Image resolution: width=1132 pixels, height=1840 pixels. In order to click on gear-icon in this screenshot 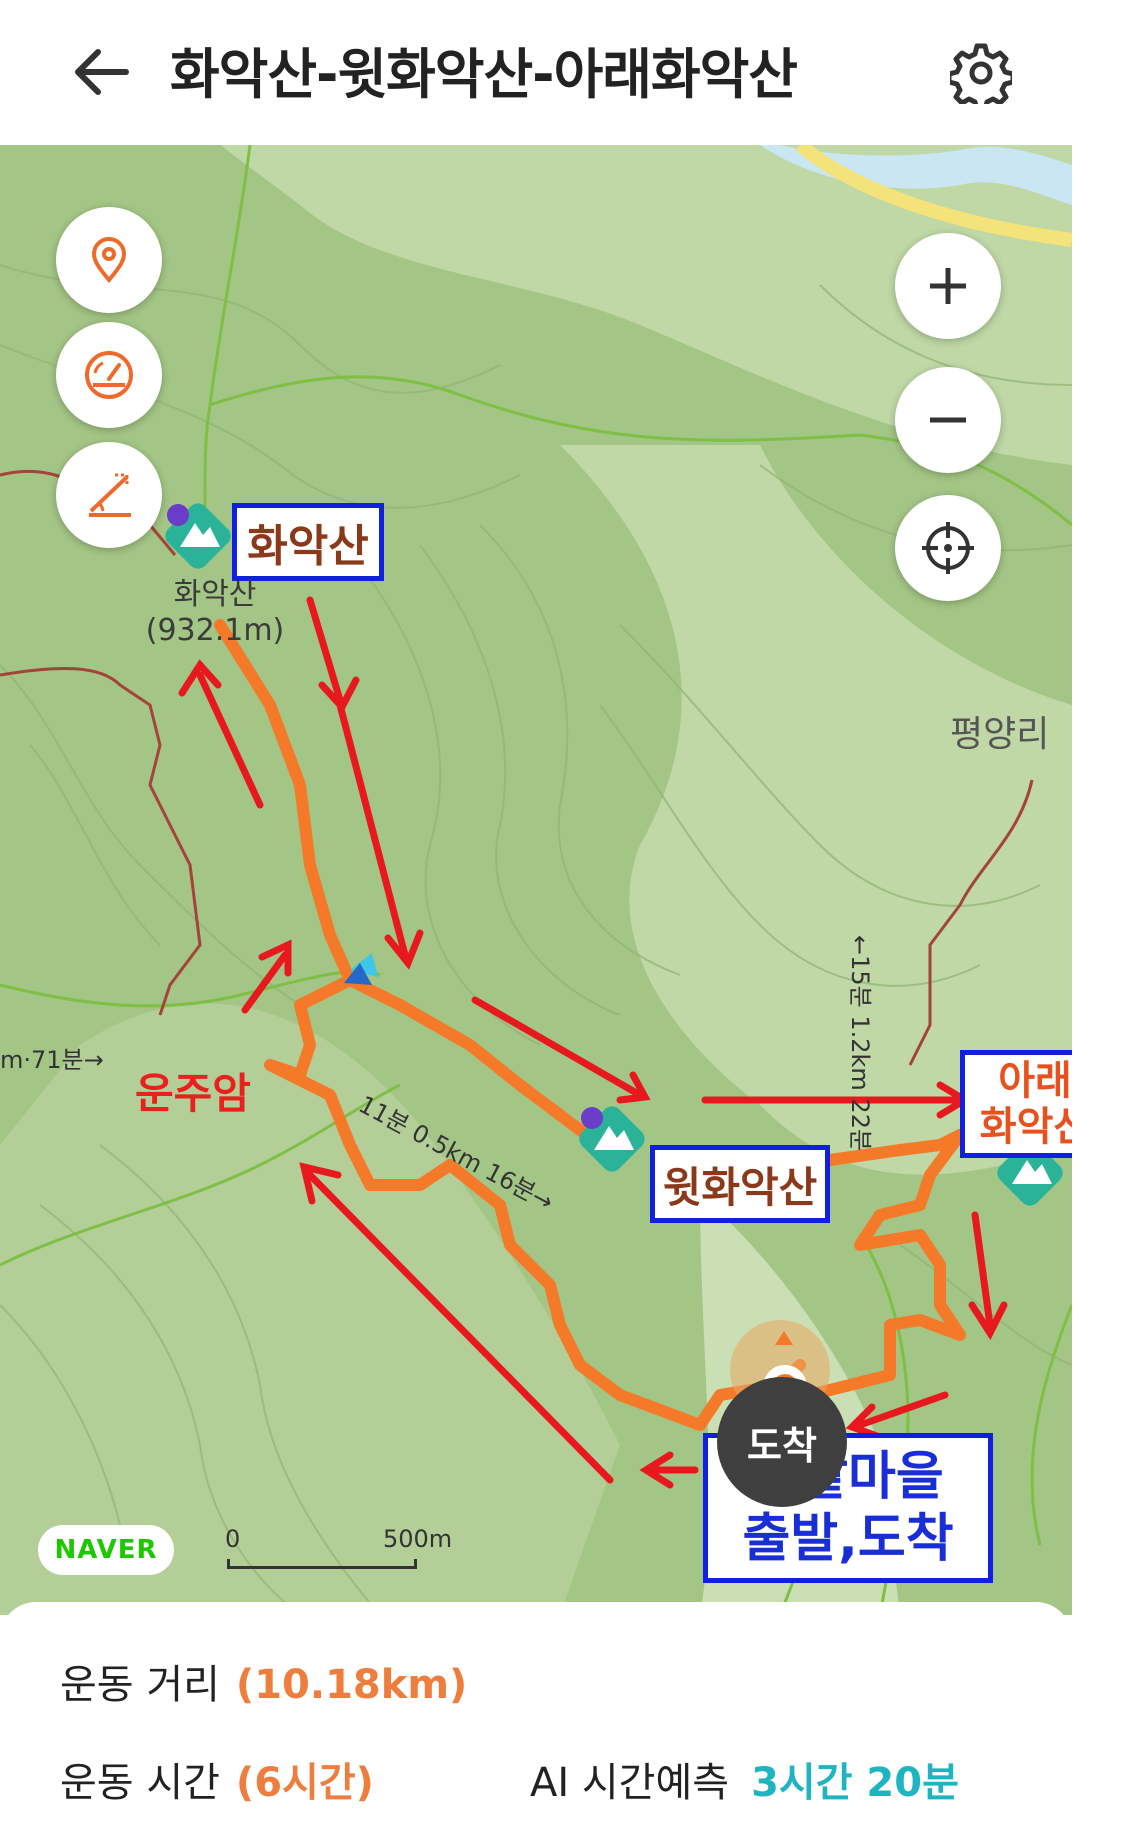, I will do `click(981, 77)`.